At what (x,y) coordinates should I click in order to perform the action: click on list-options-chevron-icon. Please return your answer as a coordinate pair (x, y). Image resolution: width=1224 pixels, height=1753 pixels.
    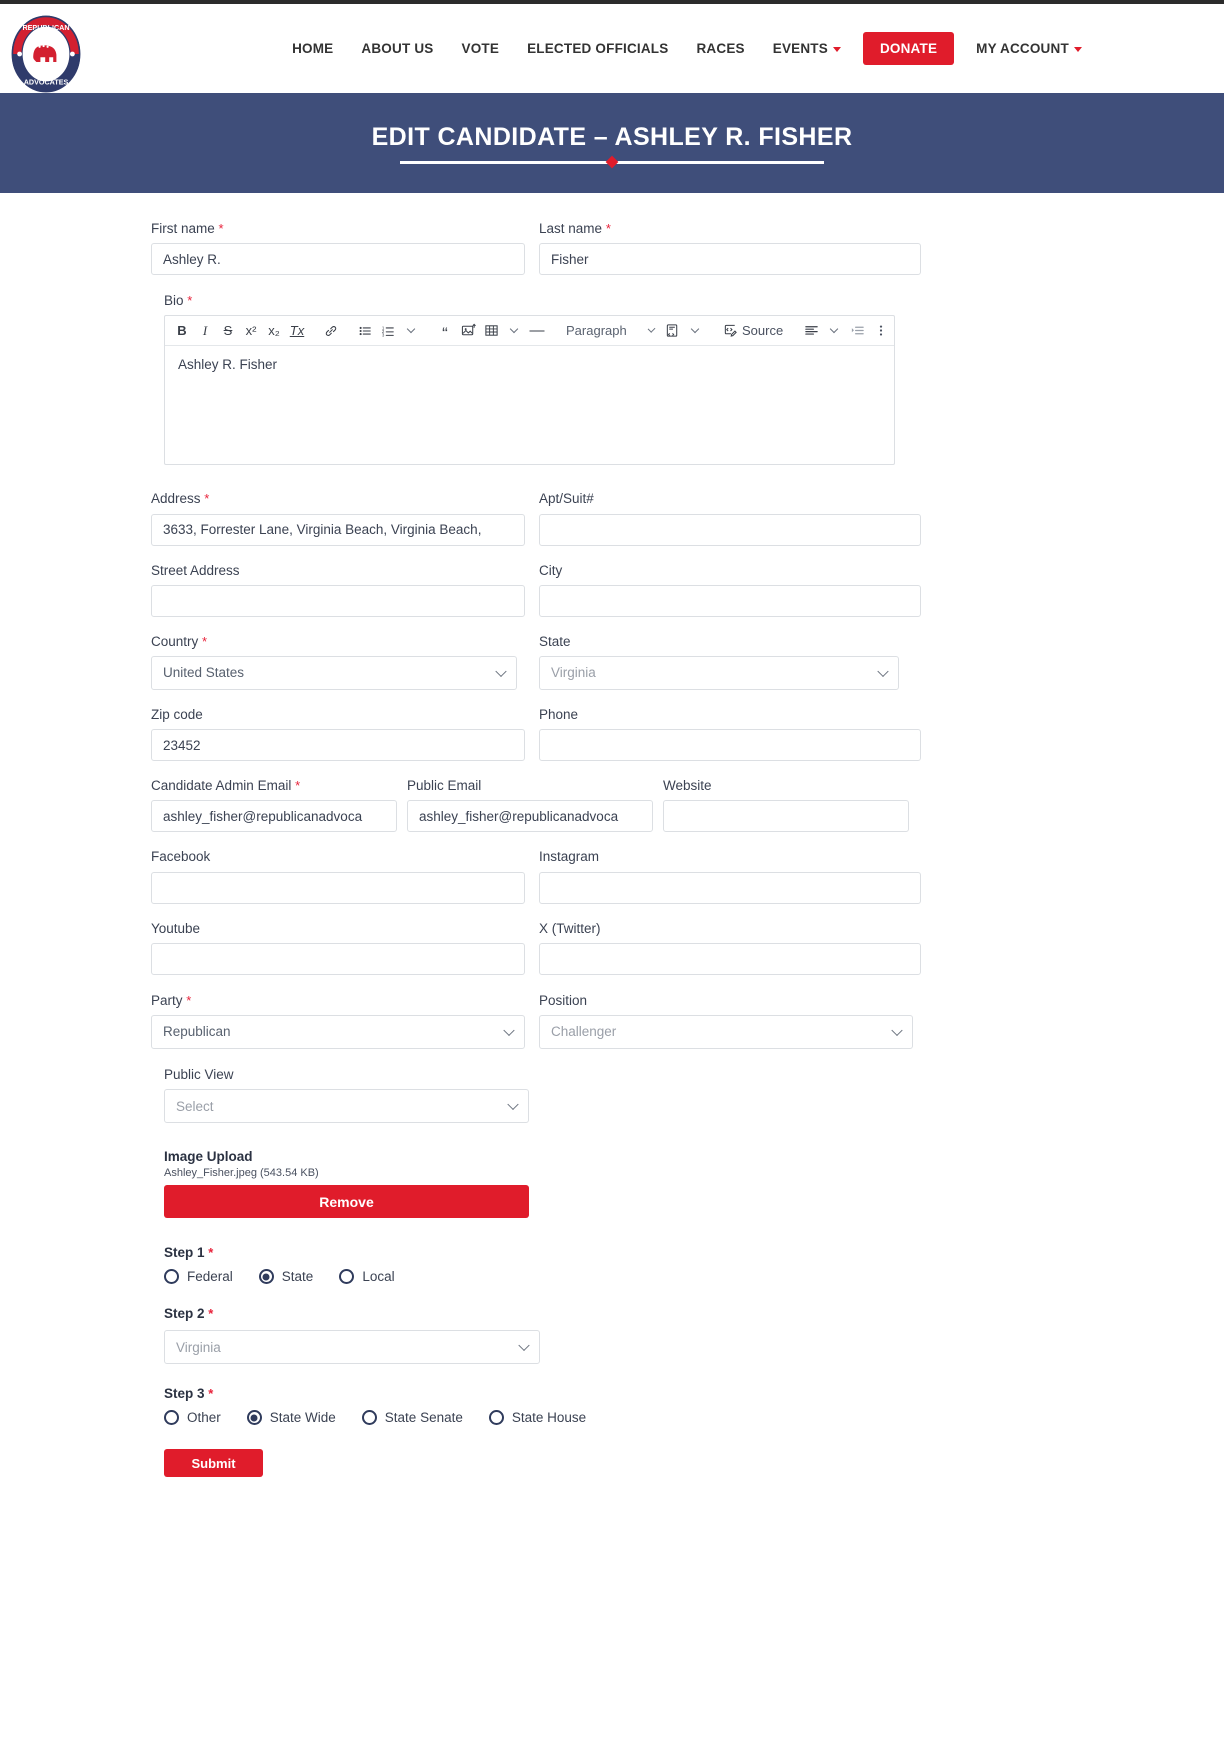
    Looking at the image, I should click on (411, 331).